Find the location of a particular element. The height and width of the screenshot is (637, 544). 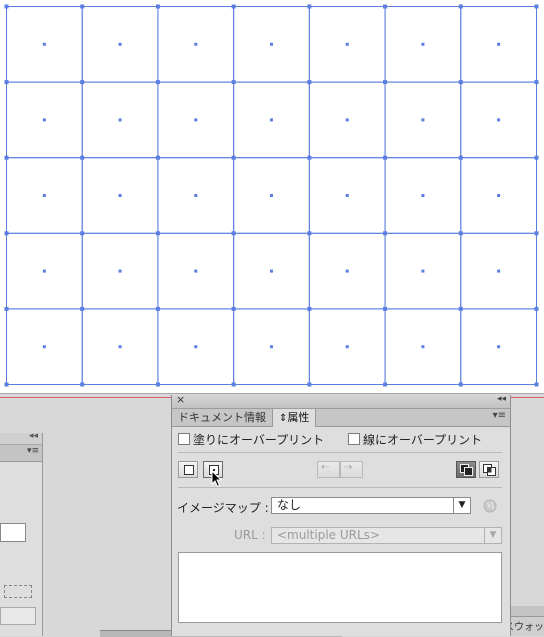

tab-attributes: ⇕属性 is located at coordinates (294, 418).